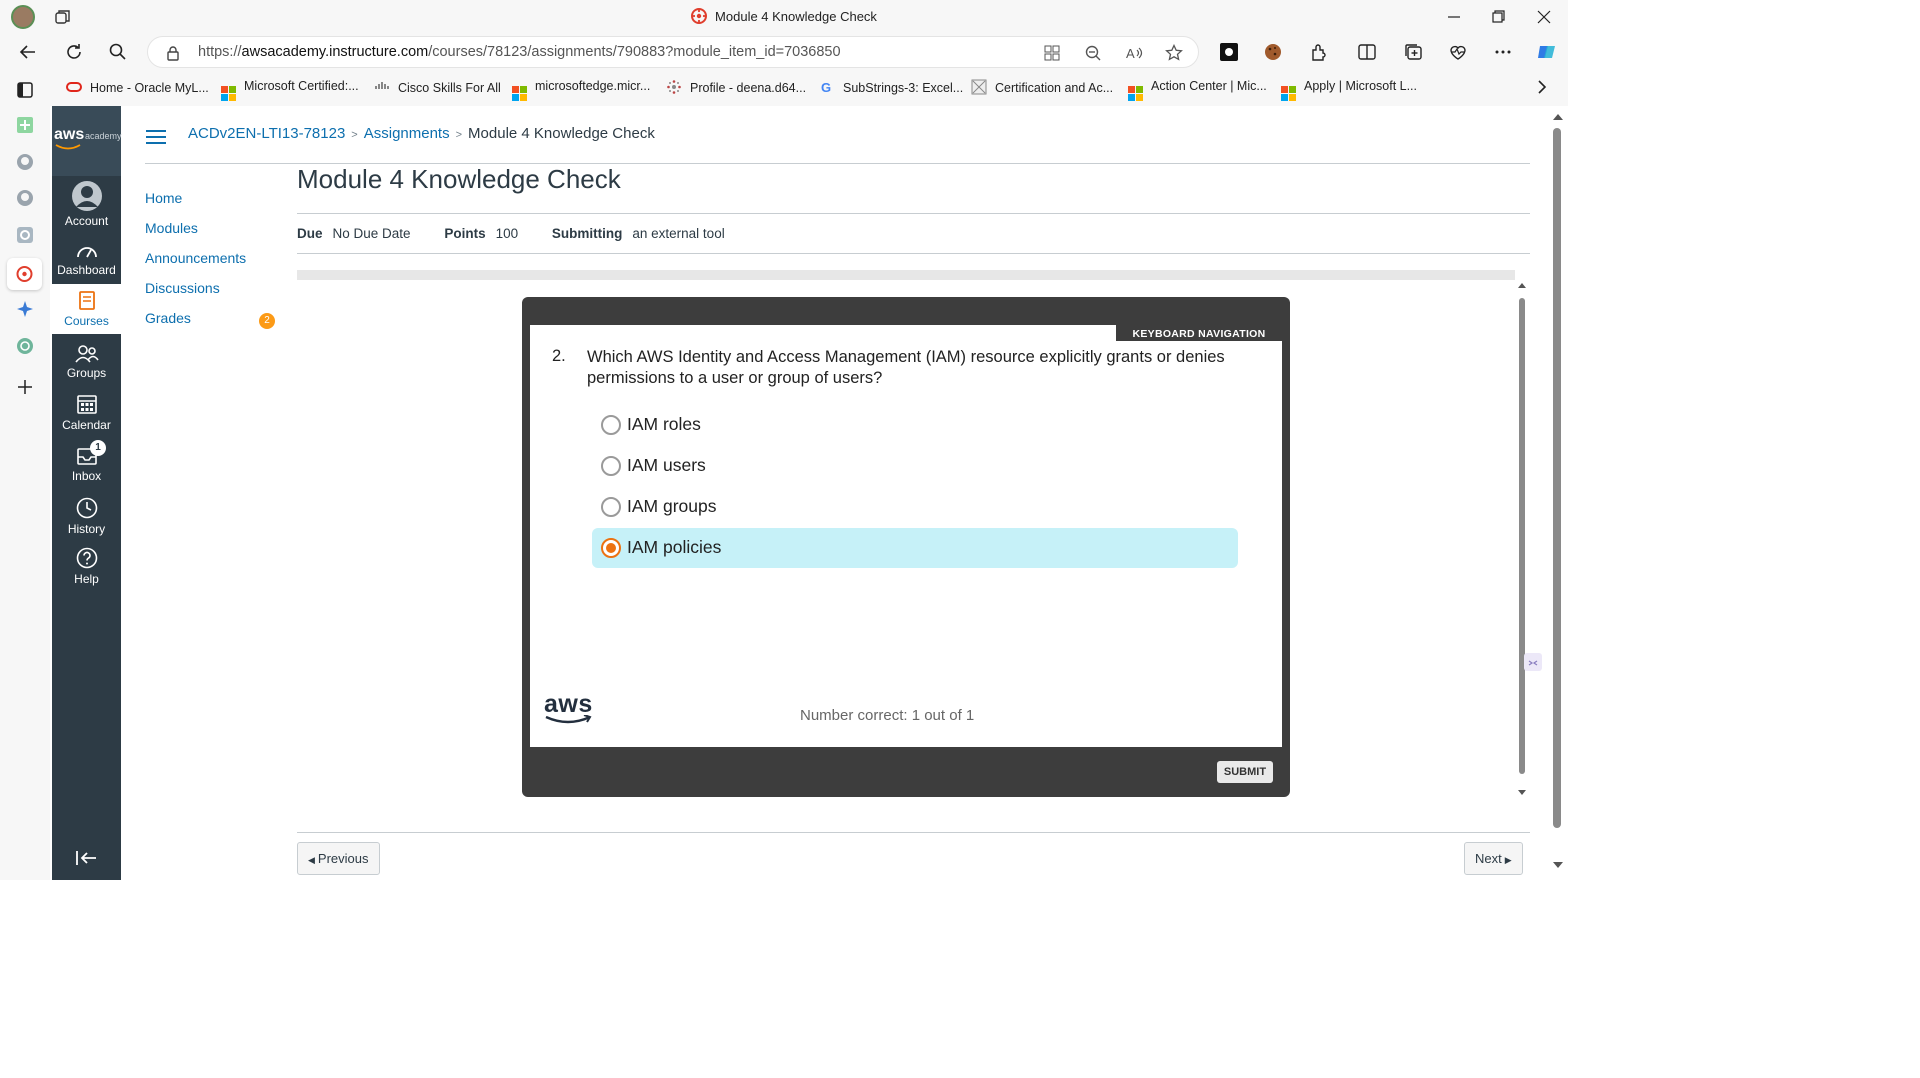 The image size is (1920, 1078). Describe the element at coordinates (1199, 333) in the screenshot. I see `keyboard-navigation-link: KEYBOARD NAVIGATION` at that location.